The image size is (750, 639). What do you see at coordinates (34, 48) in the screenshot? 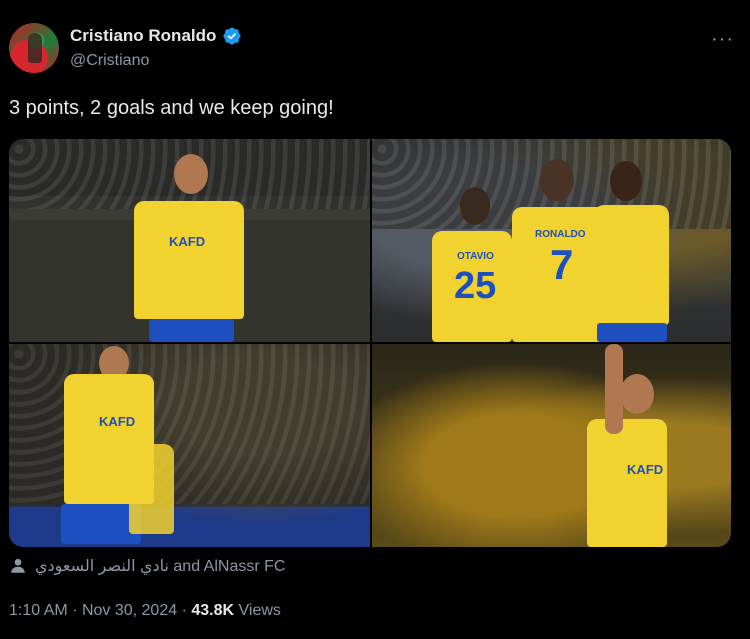
I see `avatar` at bounding box center [34, 48].